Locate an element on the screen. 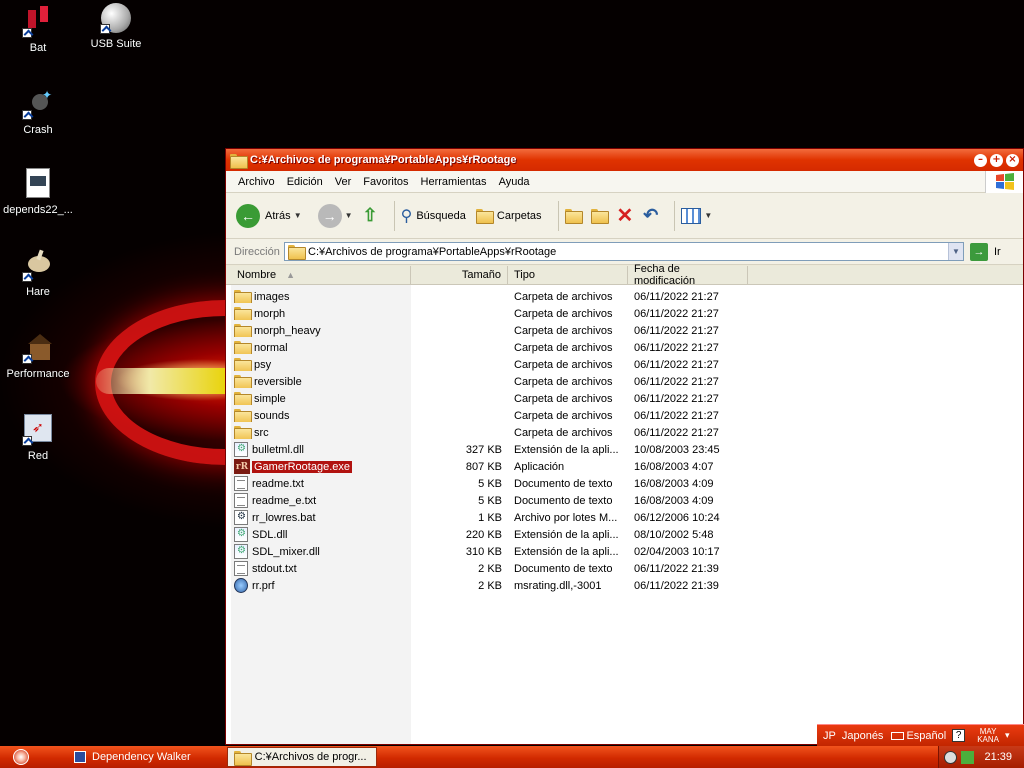 Image resolution: width=1024 pixels, height=768 pixels. search-button: ⚲ Búsqueda is located at coordinates (433, 216).